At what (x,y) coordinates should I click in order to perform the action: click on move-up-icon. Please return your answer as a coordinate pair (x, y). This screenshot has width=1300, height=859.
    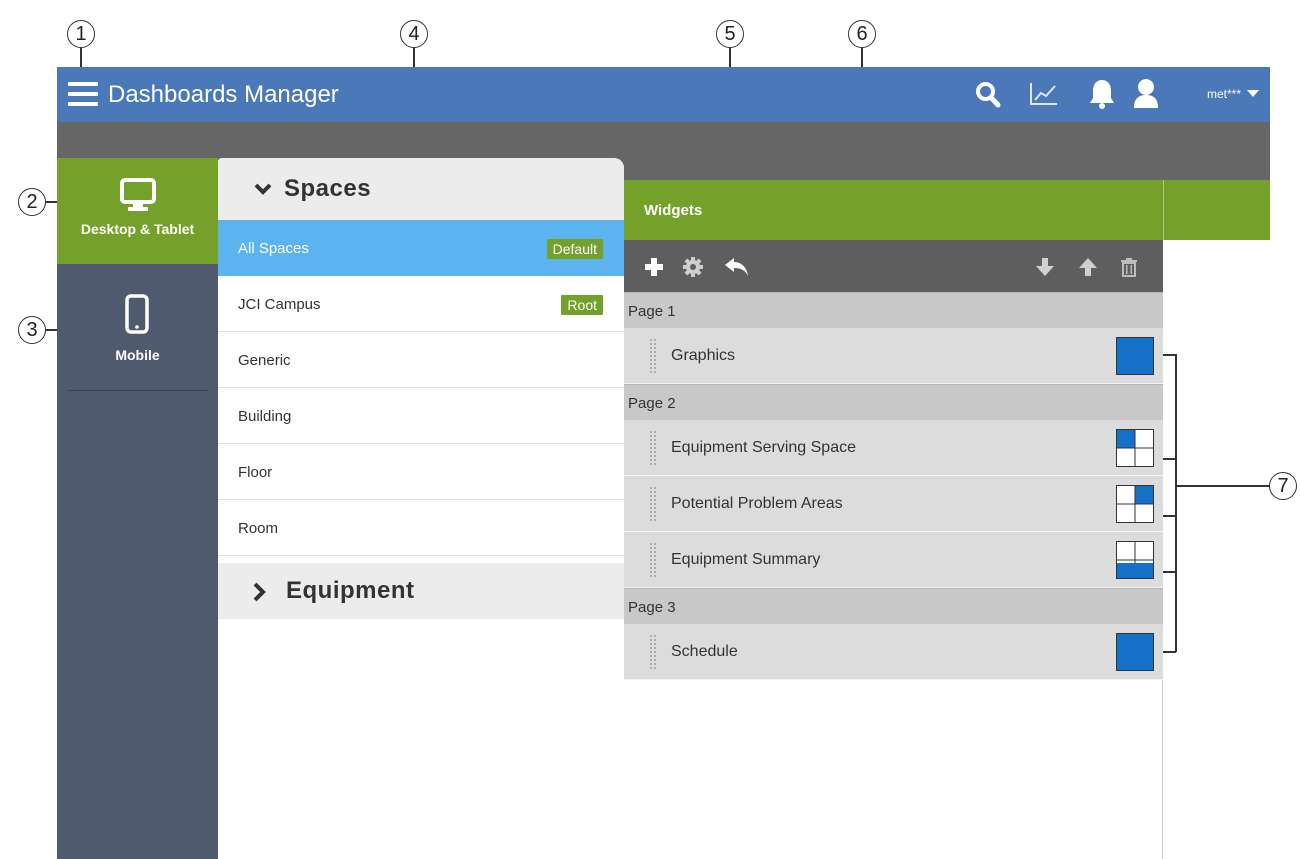
    Looking at the image, I should click on (1088, 267).